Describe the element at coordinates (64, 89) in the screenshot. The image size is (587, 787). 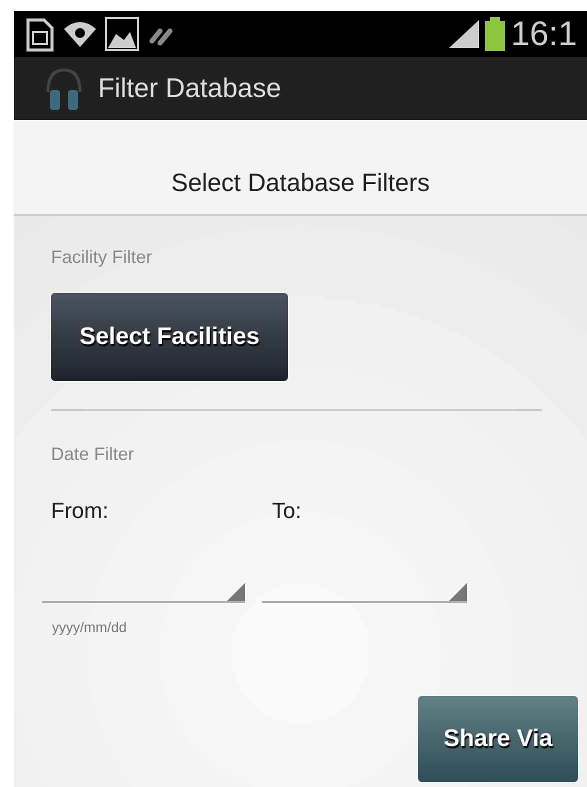
I see `headphones-icon` at that location.